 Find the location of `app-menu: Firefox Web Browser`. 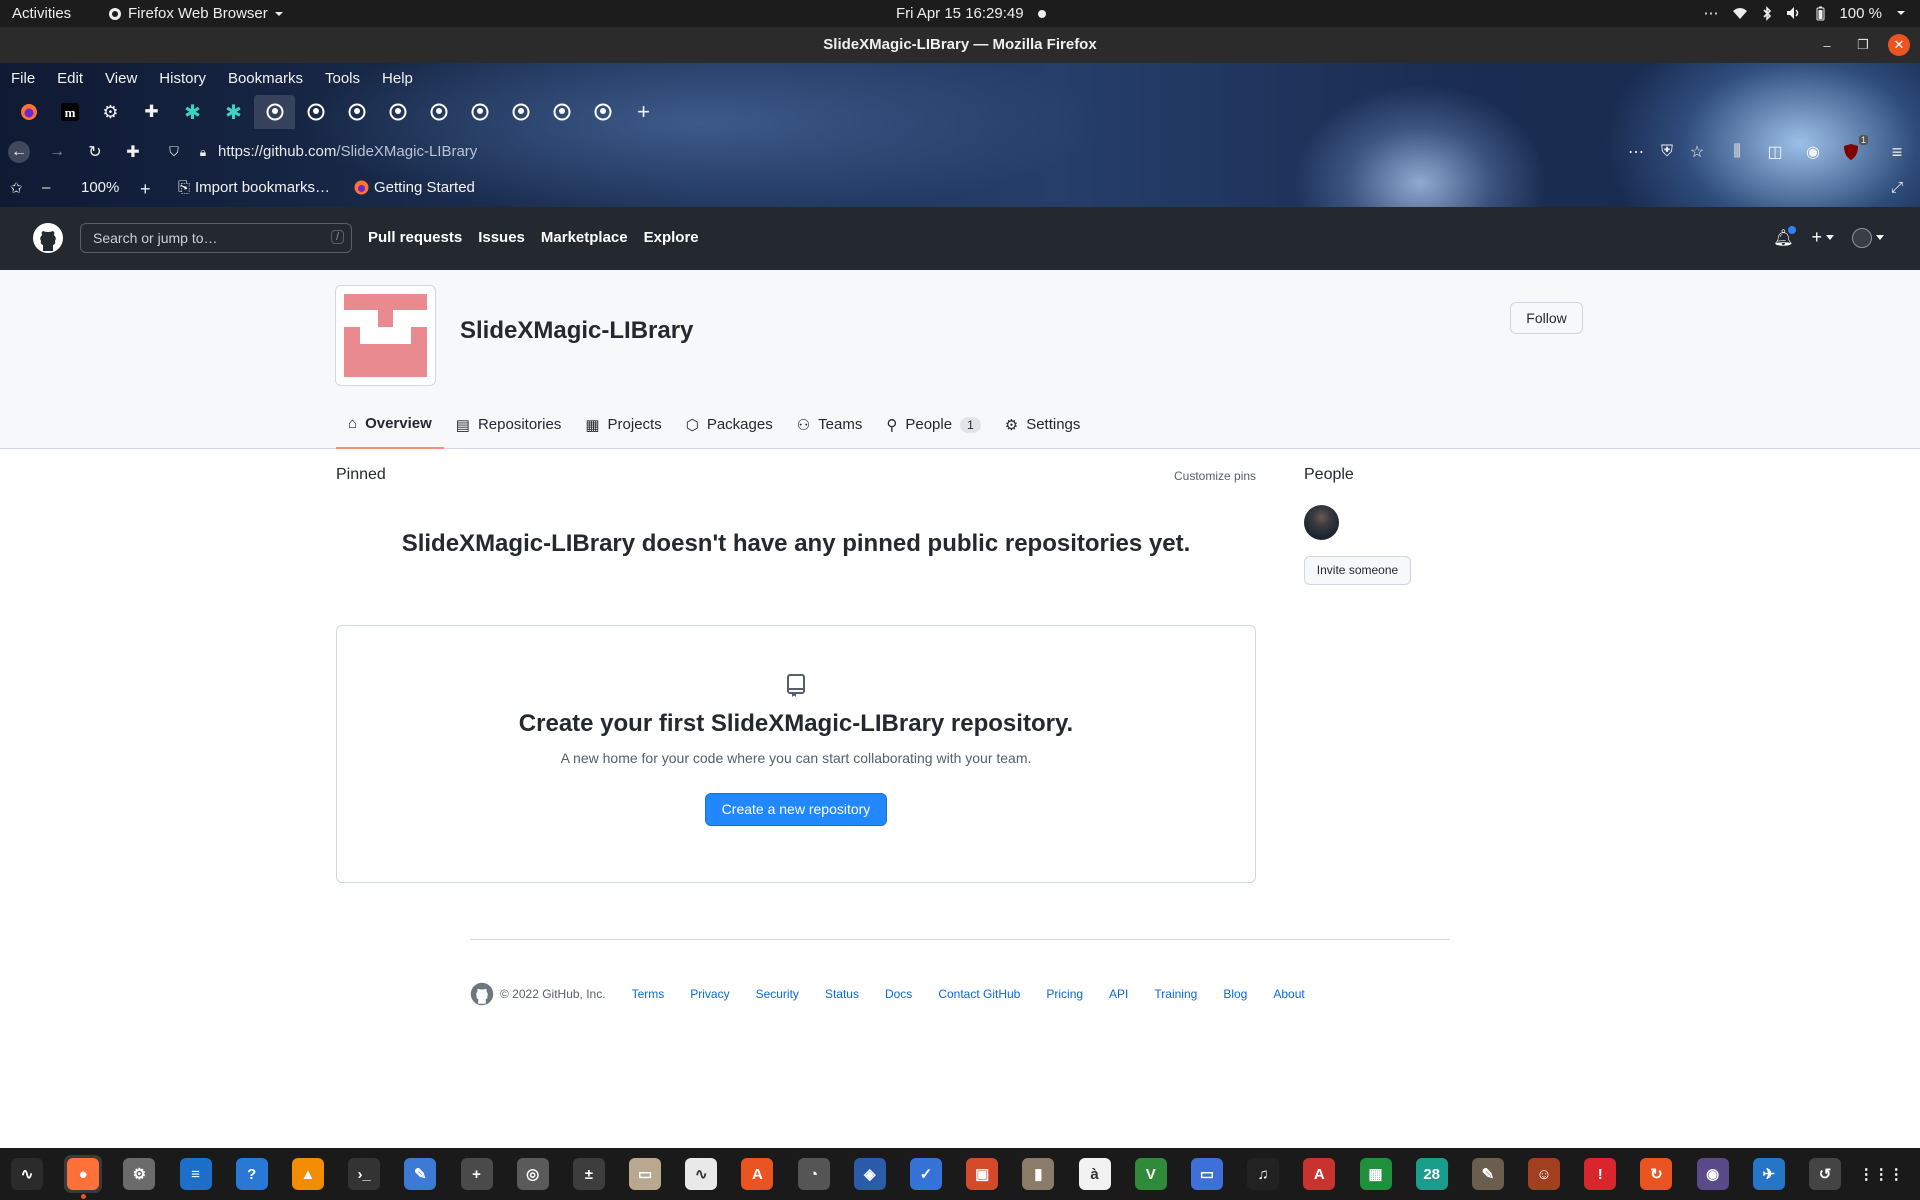

app-menu: Firefox Web Browser is located at coordinates (196, 13).